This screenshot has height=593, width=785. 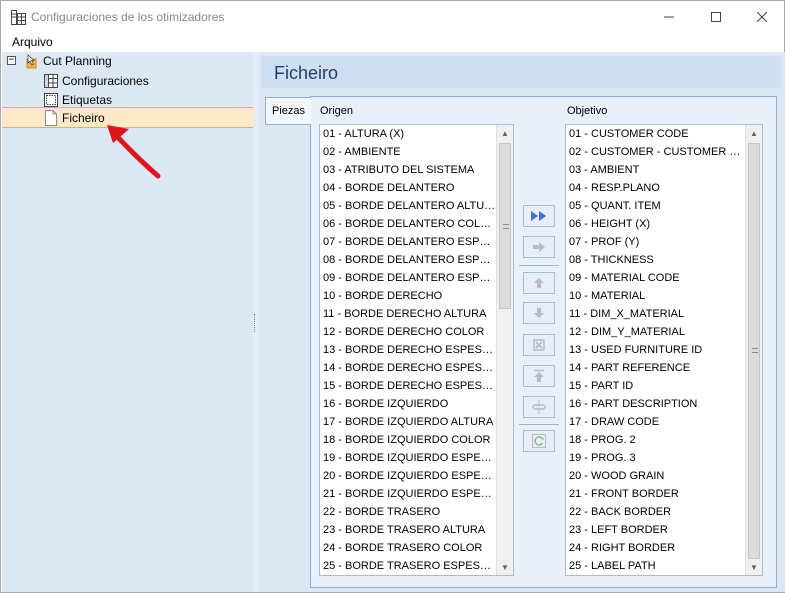 I want to click on list-item: 16 - PART DESCRIPTION, so click(x=654, y=404).